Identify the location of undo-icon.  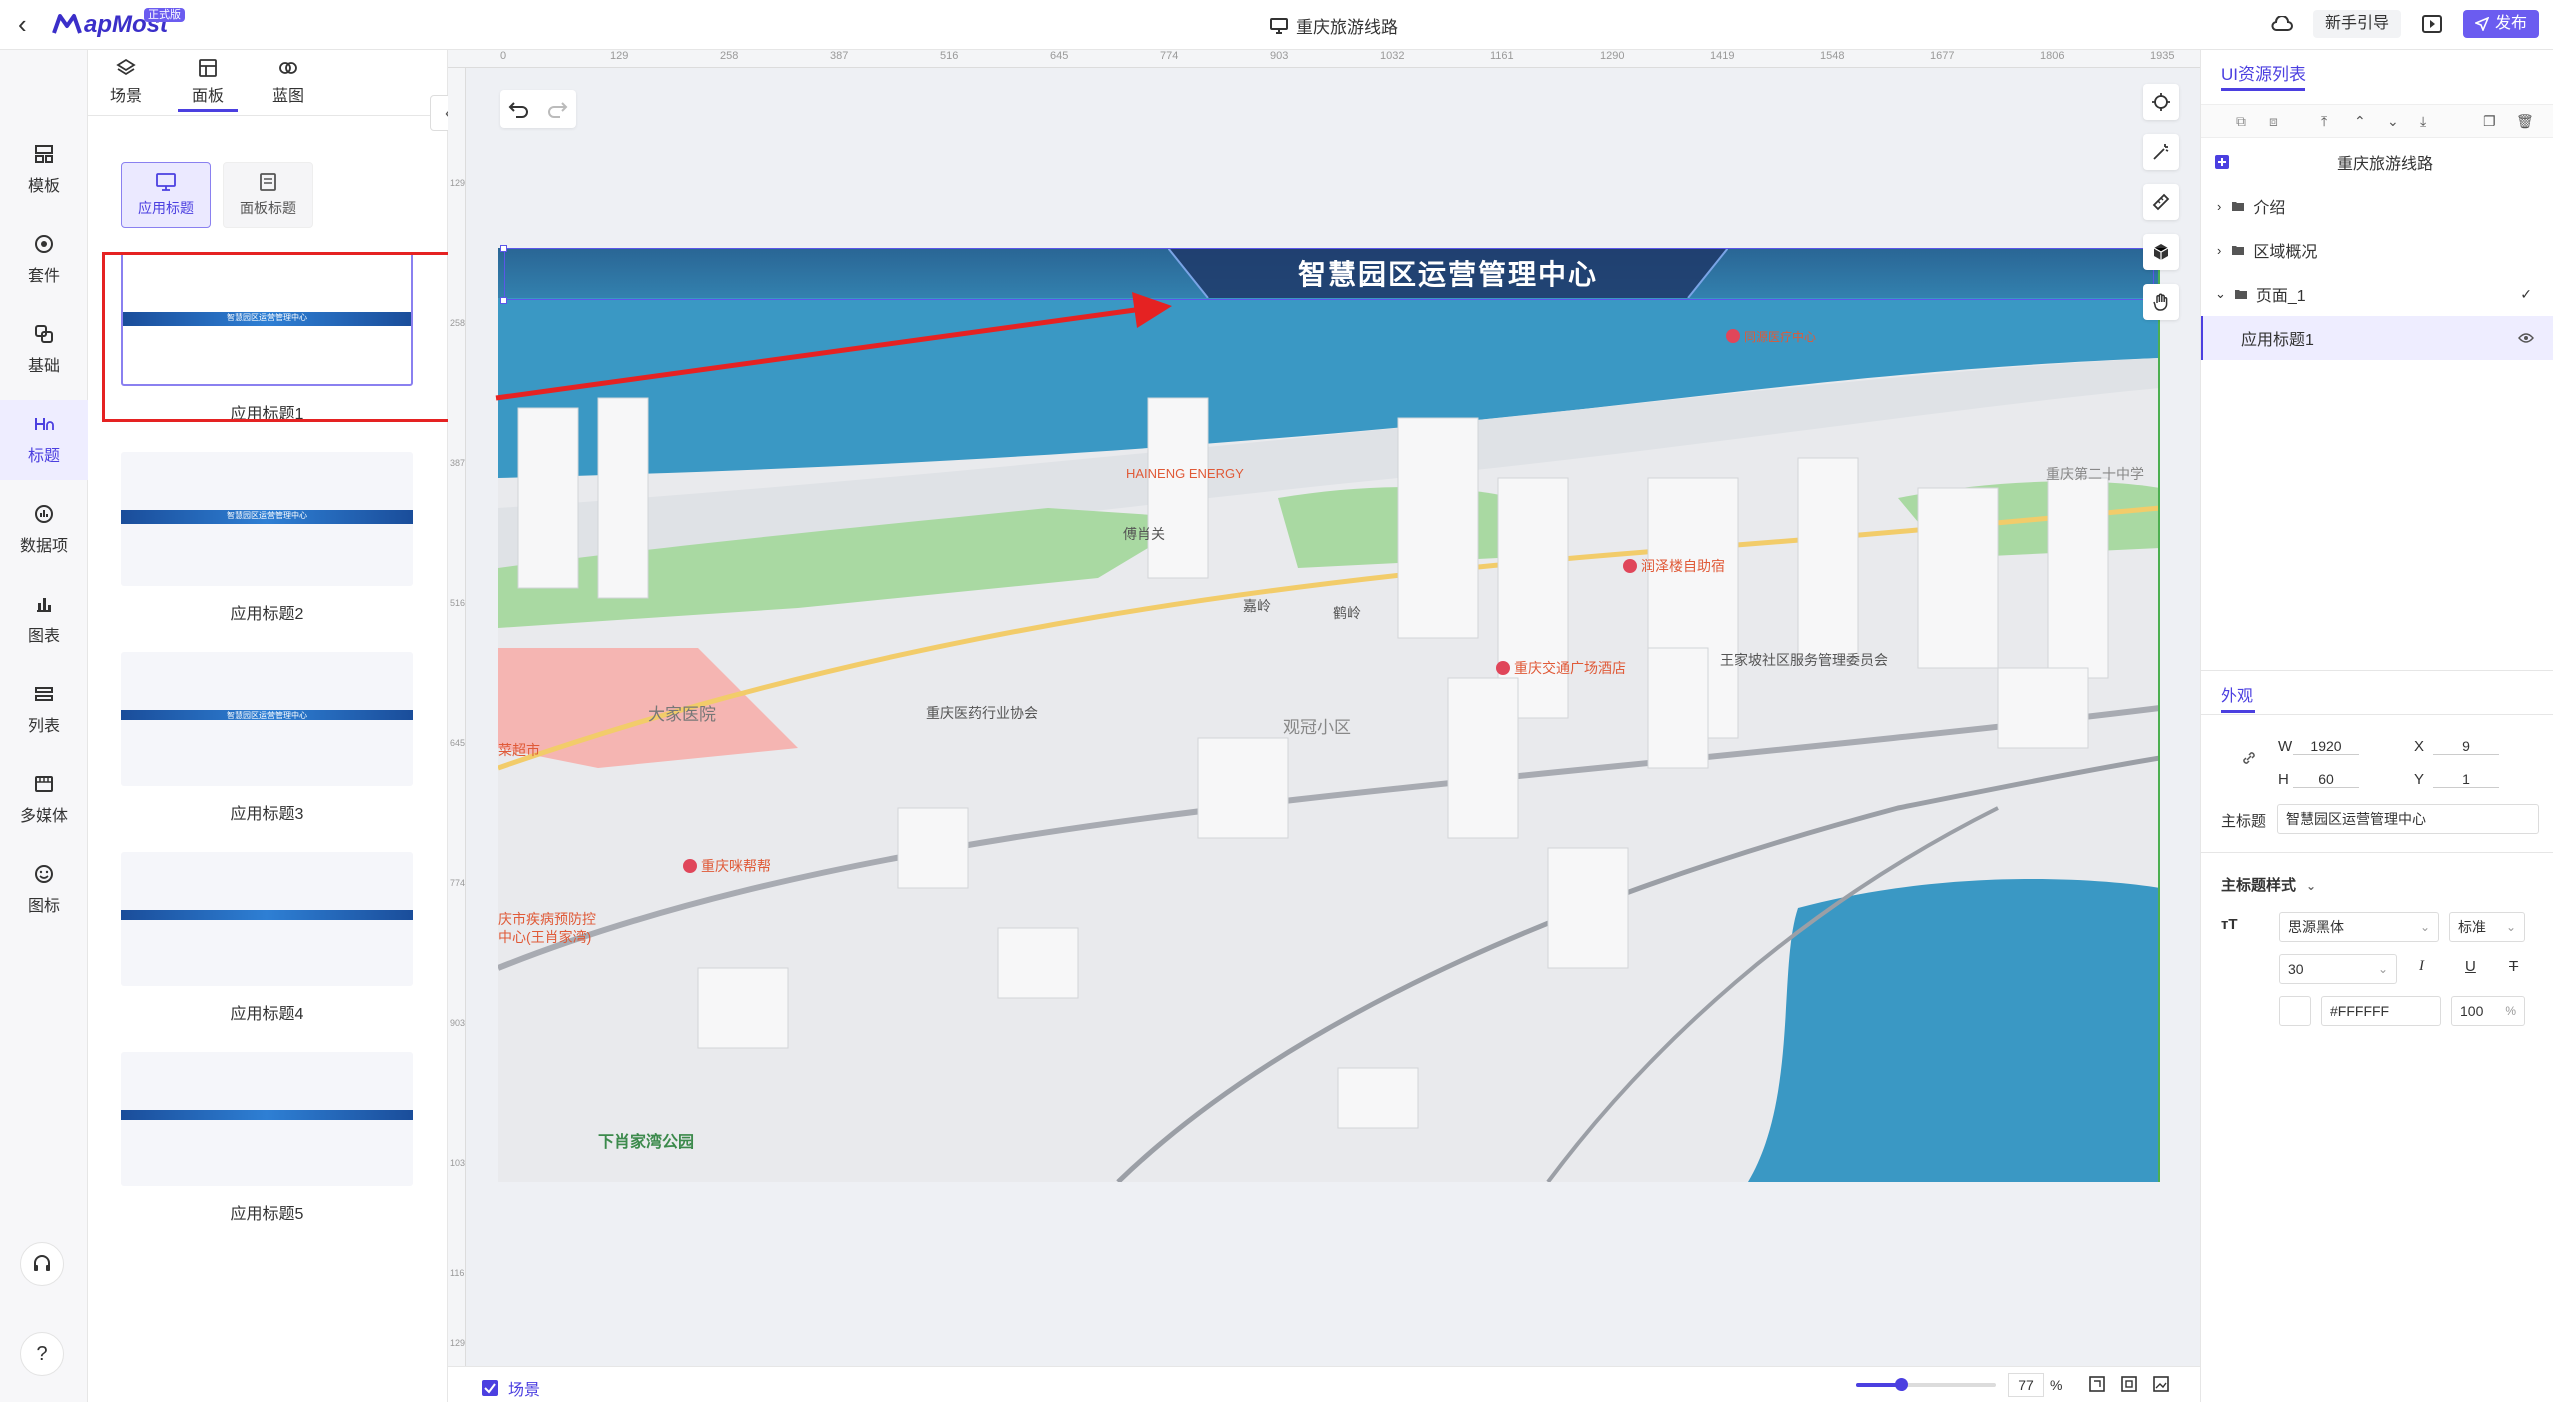
(519, 109).